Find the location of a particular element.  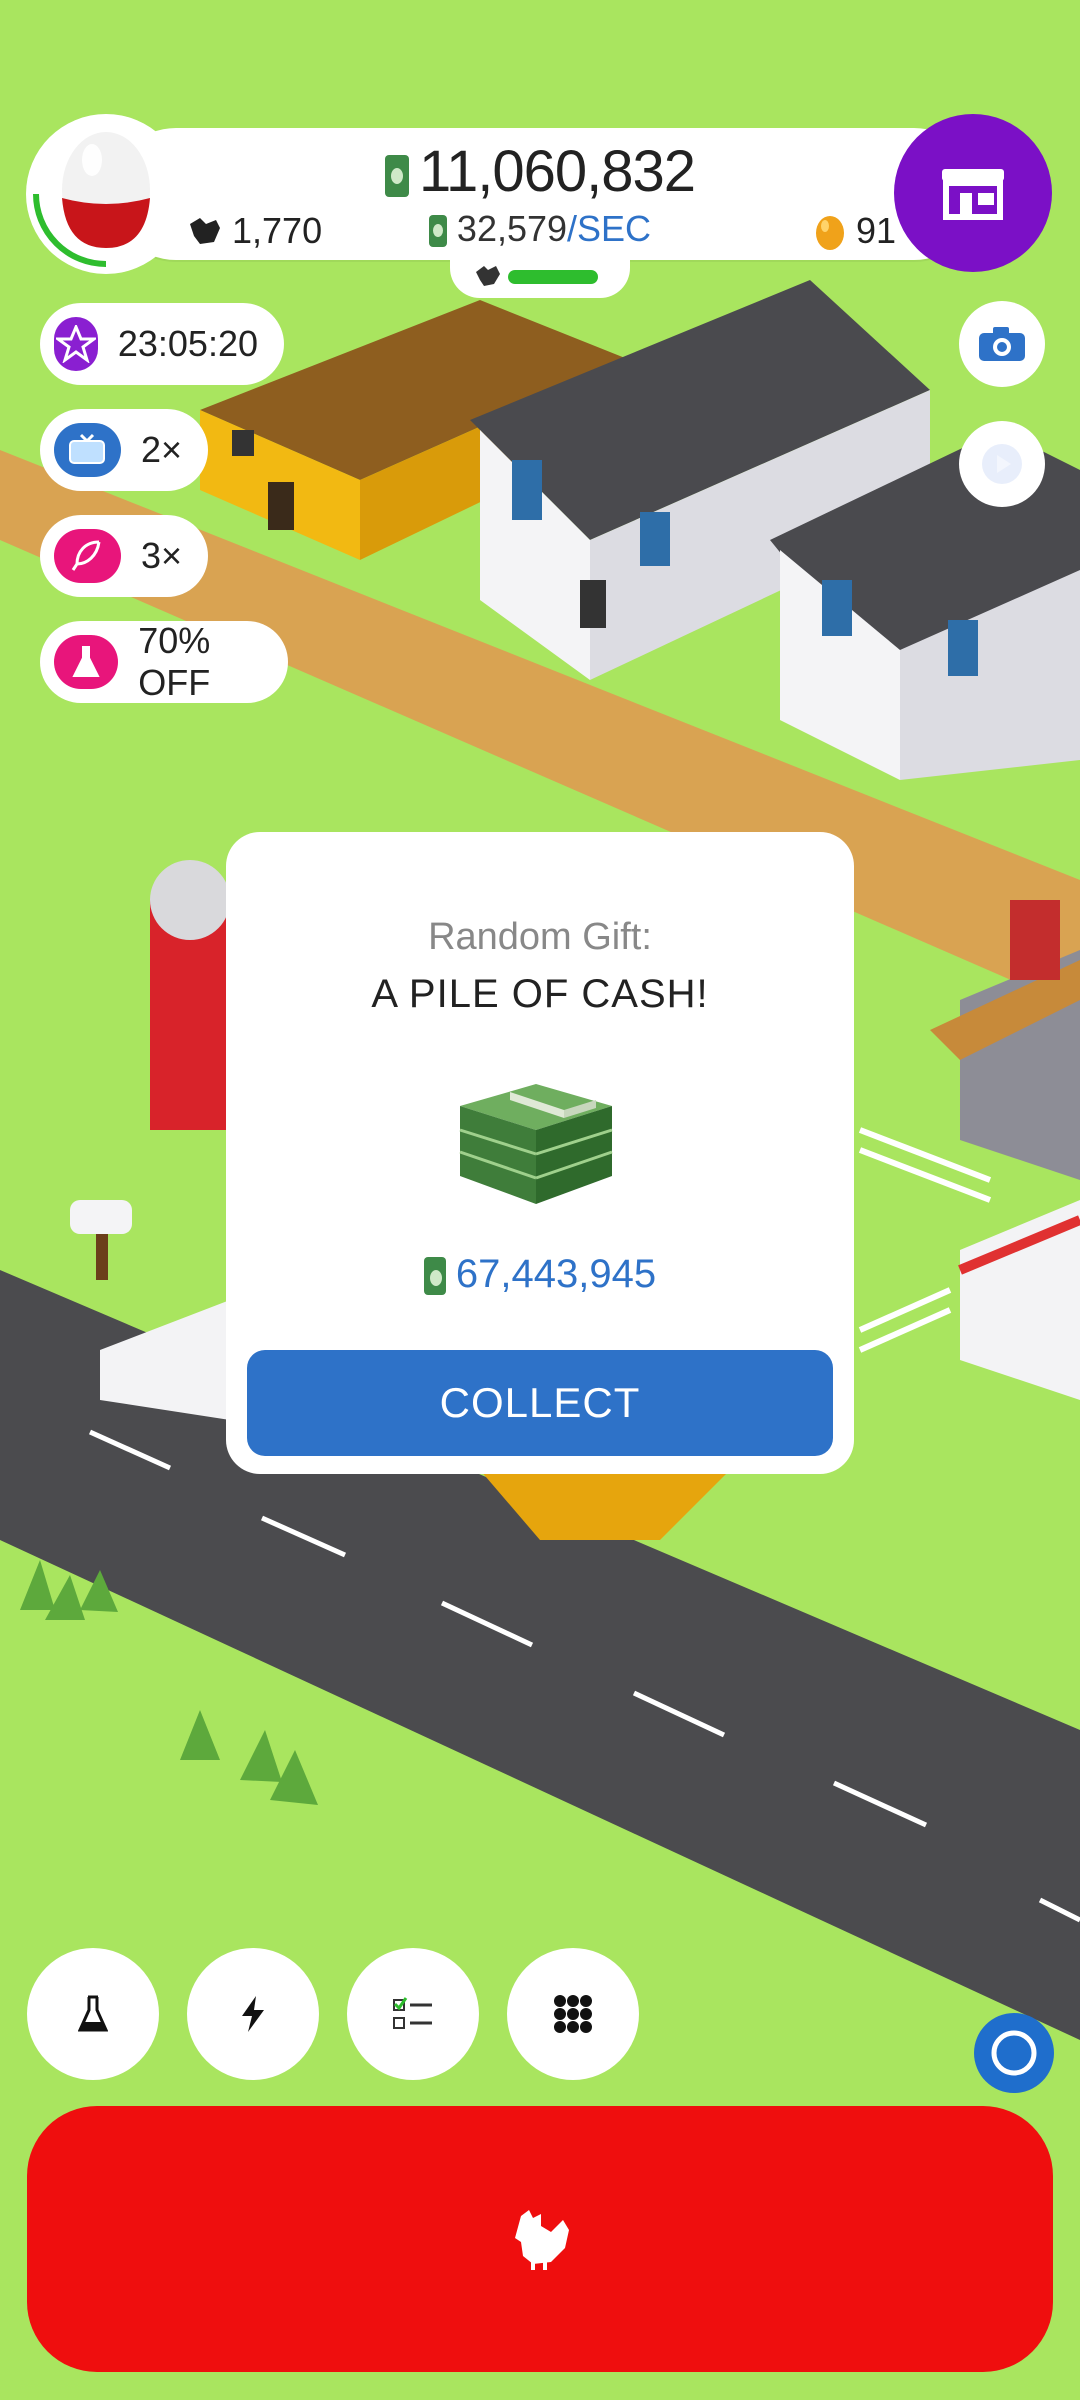

lightning-icon is located at coordinates (253, 2014).